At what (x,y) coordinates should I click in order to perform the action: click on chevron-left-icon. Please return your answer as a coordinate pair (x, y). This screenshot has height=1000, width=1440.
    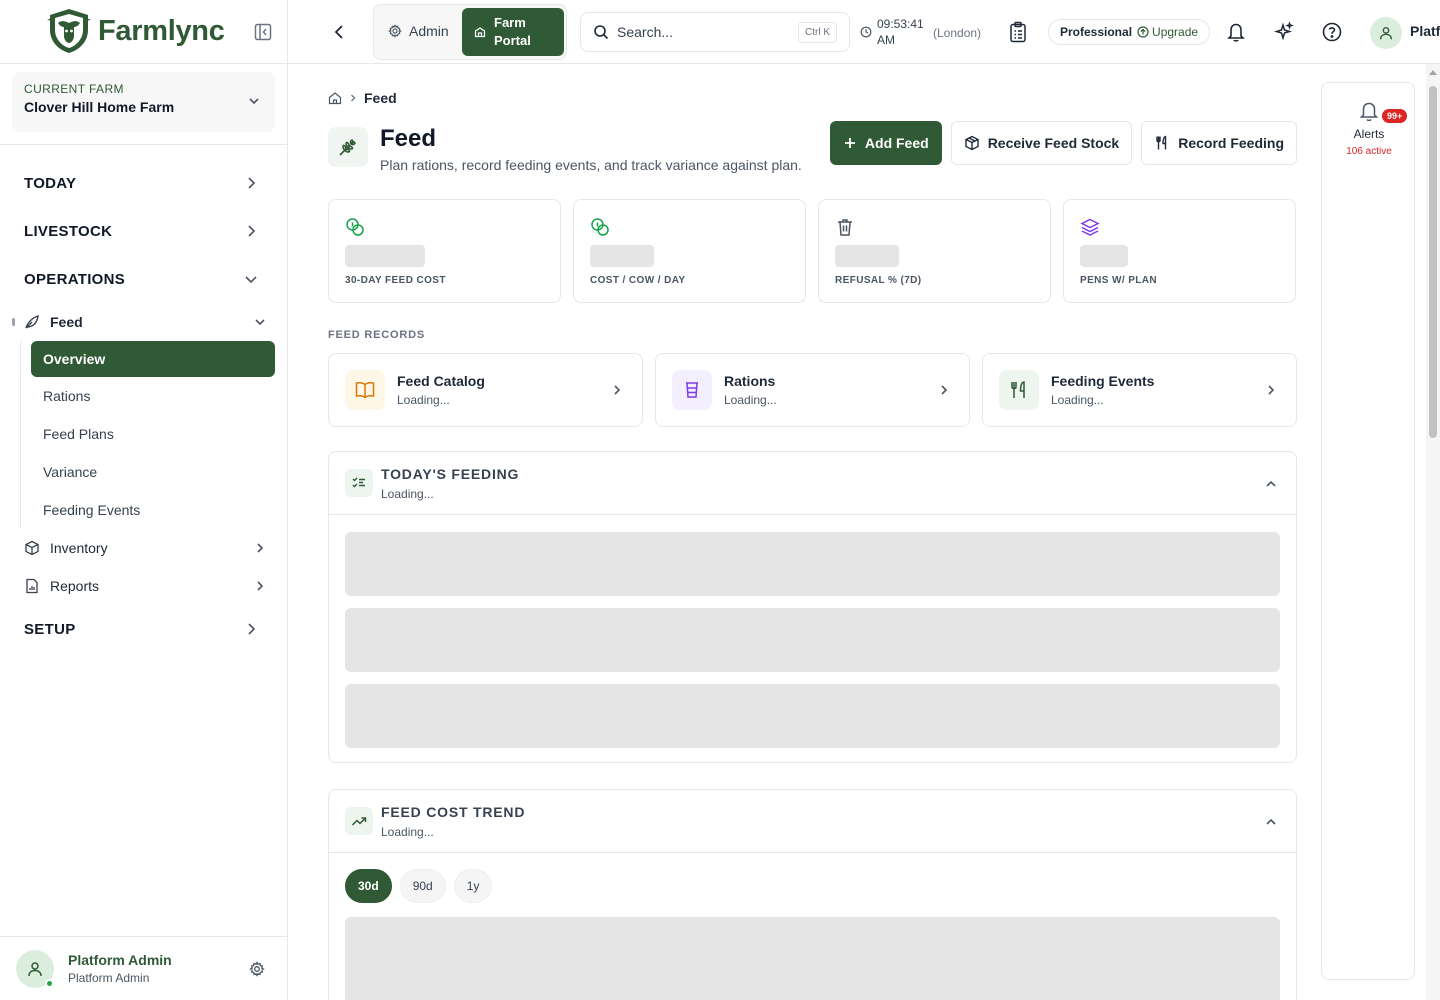
    Looking at the image, I should click on (339, 32).